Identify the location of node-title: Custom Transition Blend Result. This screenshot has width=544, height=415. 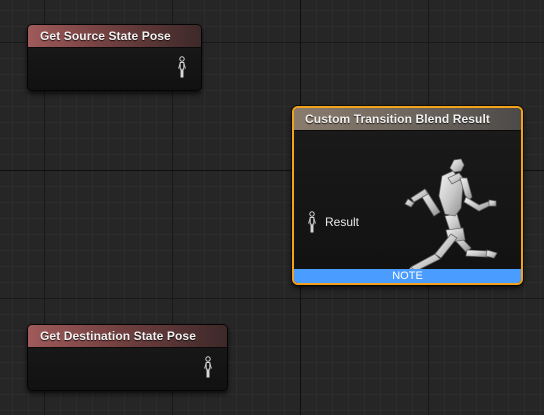
(407, 119).